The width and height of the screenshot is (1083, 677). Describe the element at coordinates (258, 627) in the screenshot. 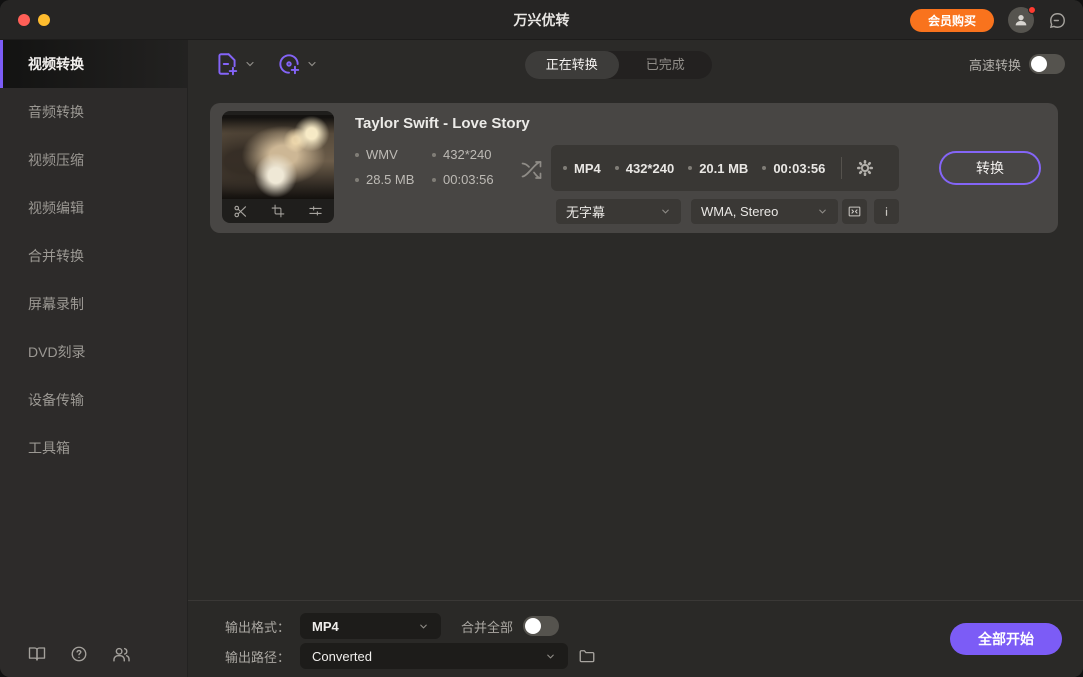

I see `output-format-label: 输出格式：` at that location.